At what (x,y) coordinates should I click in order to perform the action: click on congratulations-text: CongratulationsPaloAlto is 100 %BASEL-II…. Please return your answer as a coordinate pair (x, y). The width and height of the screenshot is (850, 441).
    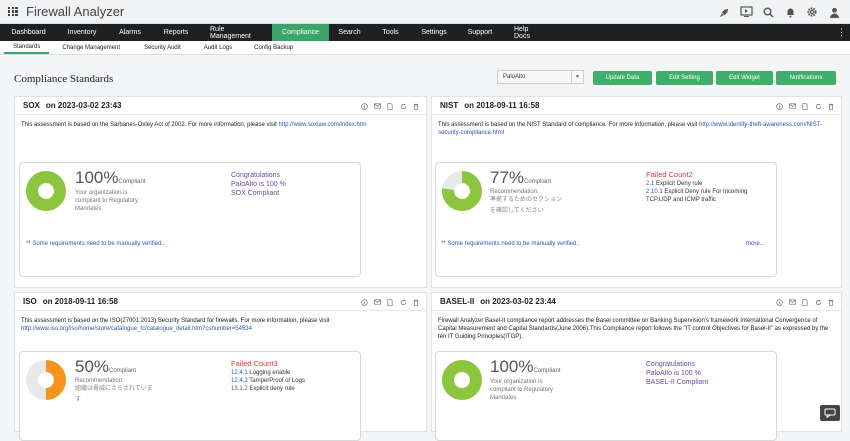
    Looking at the image, I should click on (677, 373).